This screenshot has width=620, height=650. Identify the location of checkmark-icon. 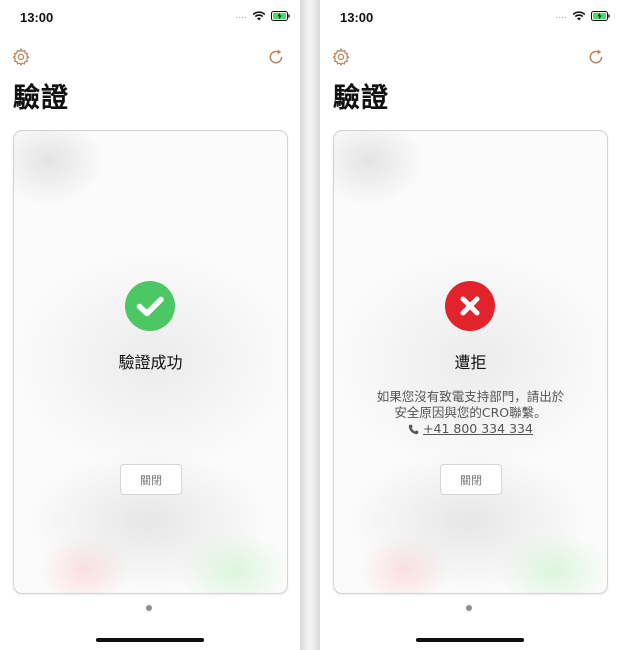
(150, 306).